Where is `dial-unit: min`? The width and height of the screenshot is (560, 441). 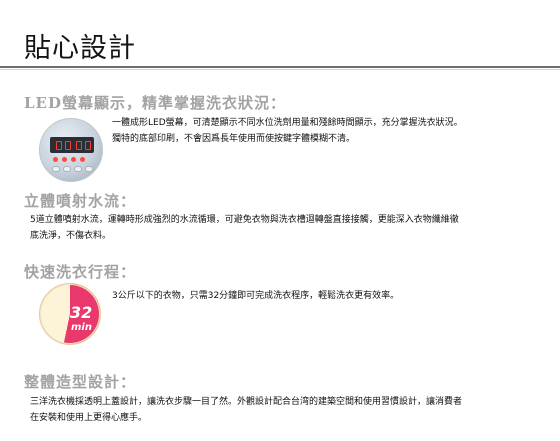
dial-unit: min is located at coordinates (81, 327).